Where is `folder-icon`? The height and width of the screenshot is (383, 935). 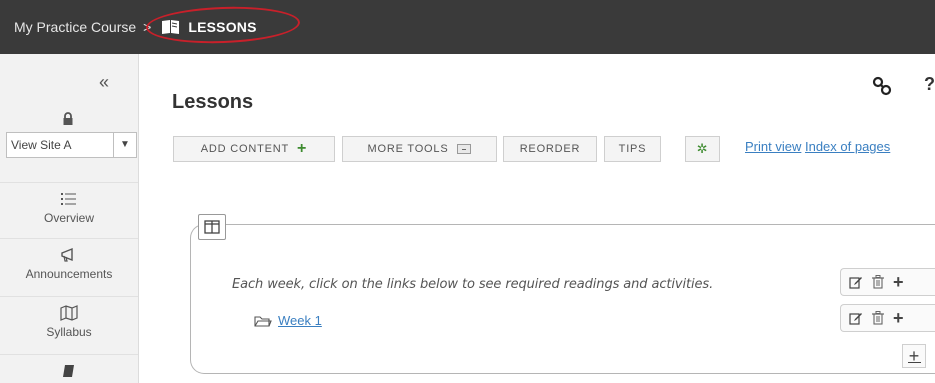 folder-icon is located at coordinates (263, 321).